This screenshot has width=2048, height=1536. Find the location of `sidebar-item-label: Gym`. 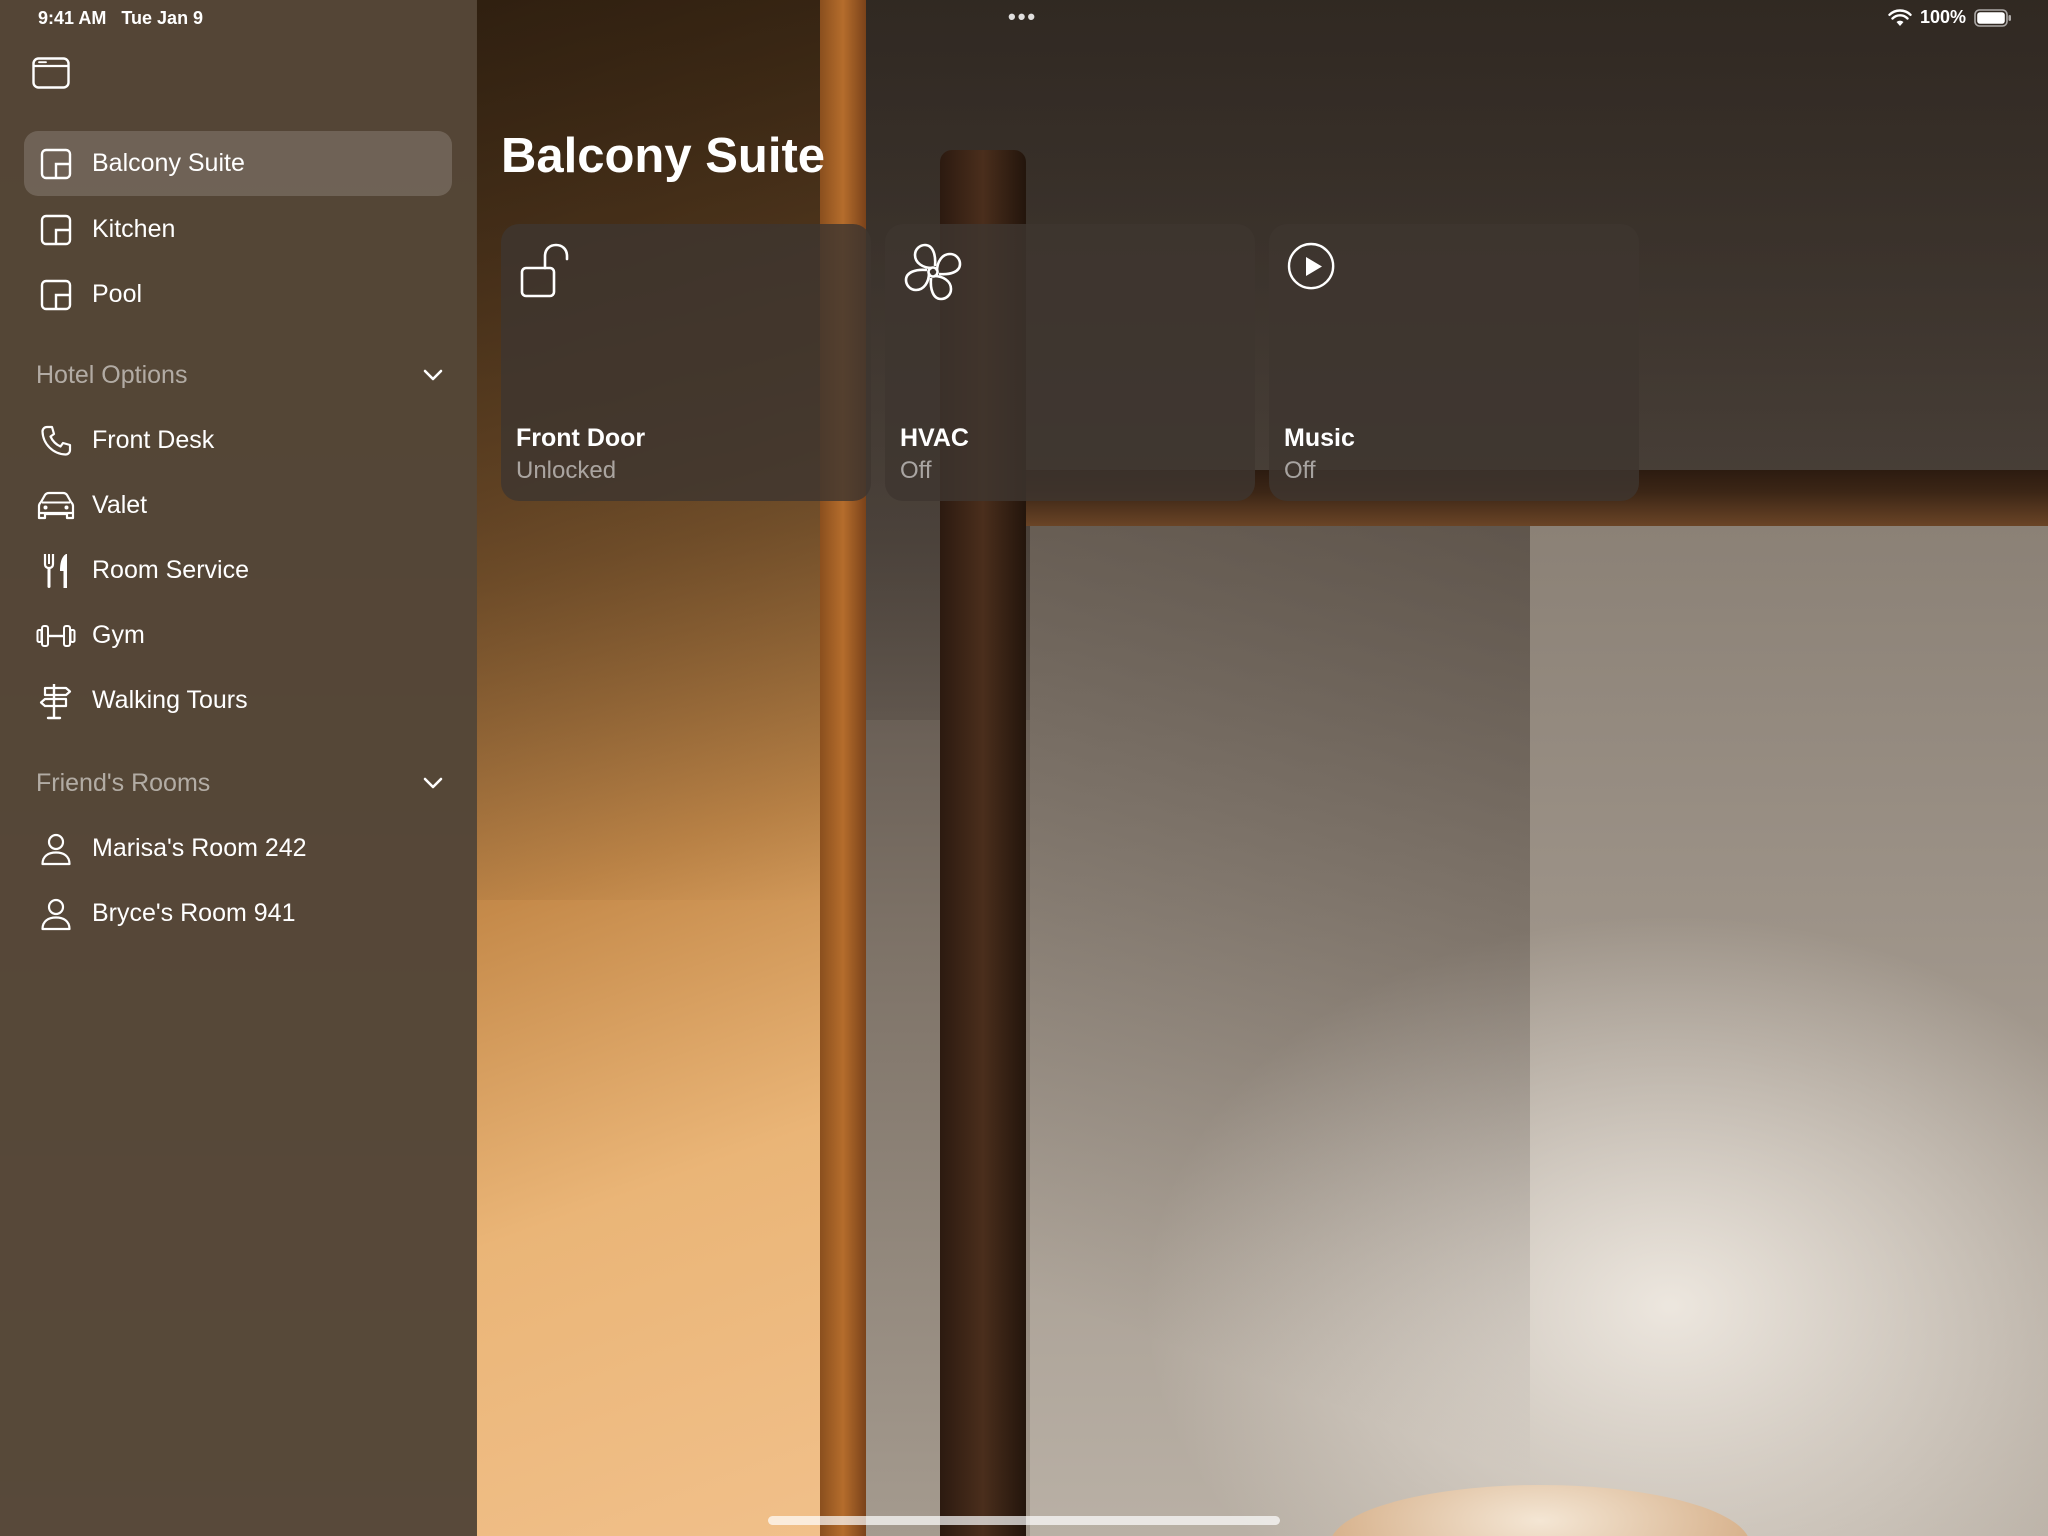

sidebar-item-label: Gym is located at coordinates (118, 635).